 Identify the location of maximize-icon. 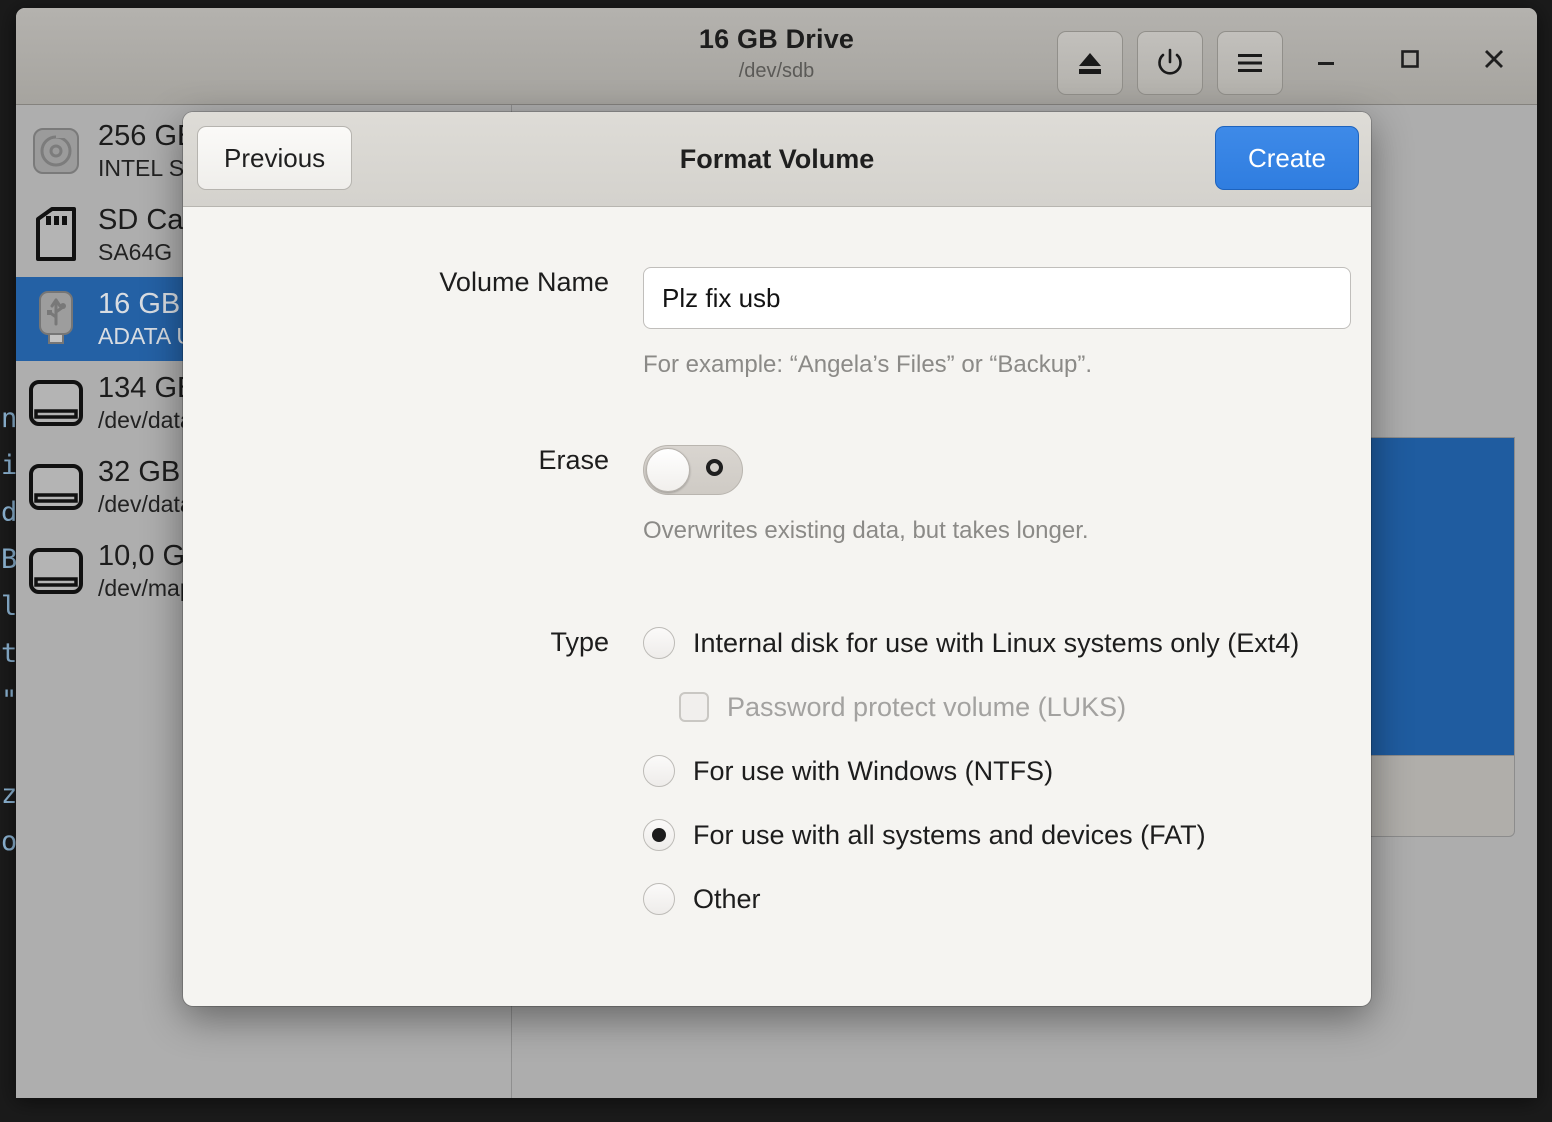
(1410, 59).